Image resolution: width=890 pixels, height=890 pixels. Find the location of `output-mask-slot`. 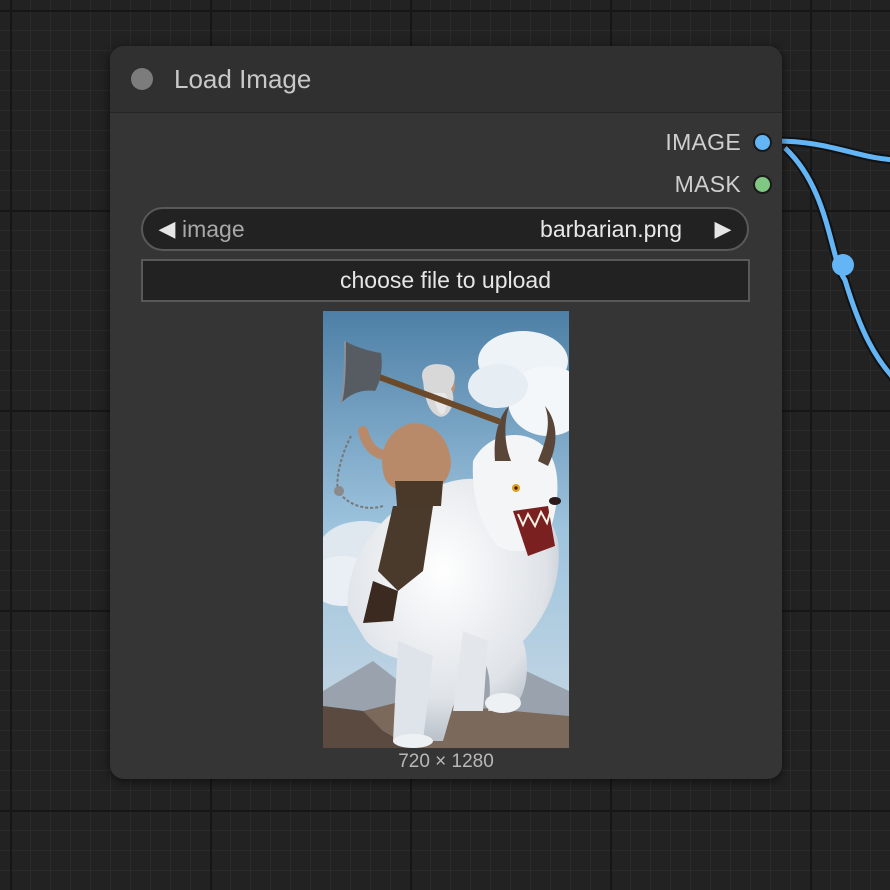

output-mask-slot is located at coordinates (762, 184).